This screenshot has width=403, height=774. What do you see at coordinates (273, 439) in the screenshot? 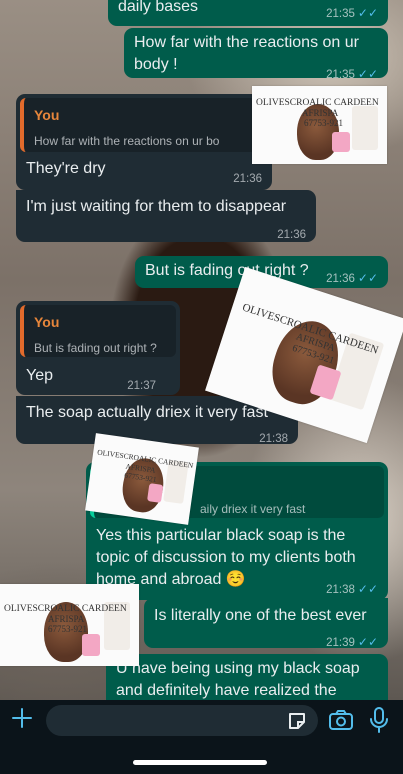
I see `message-time: 21:38` at bounding box center [273, 439].